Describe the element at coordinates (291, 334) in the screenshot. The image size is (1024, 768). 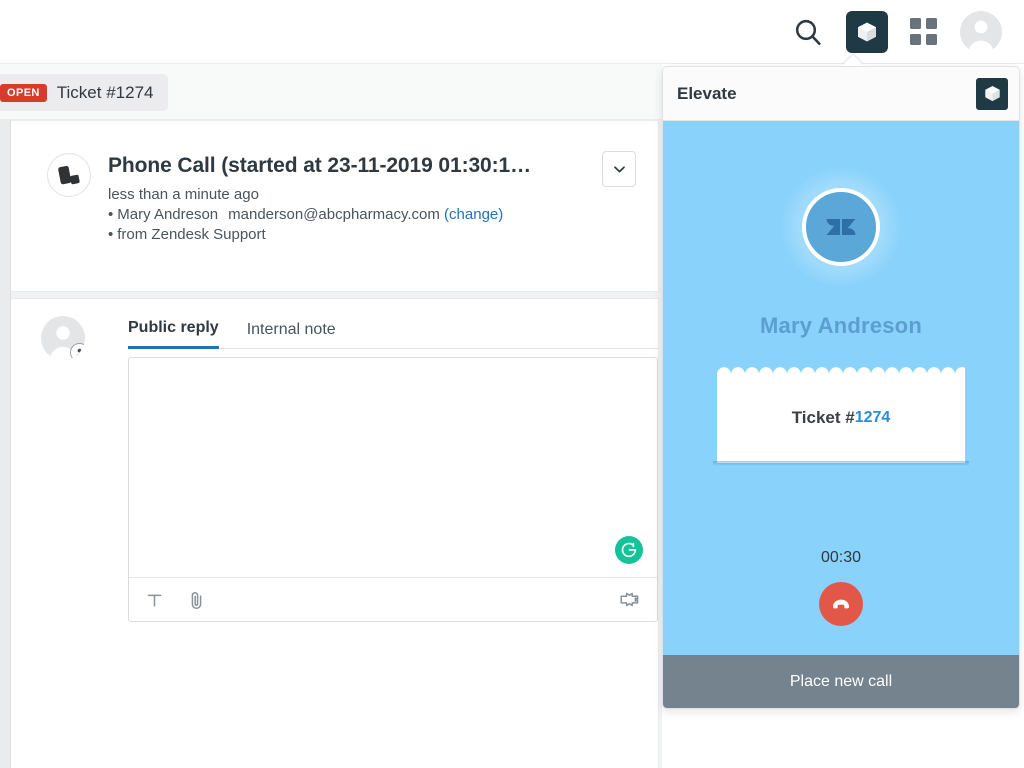
I see `tab-internal-note: Internal note` at that location.